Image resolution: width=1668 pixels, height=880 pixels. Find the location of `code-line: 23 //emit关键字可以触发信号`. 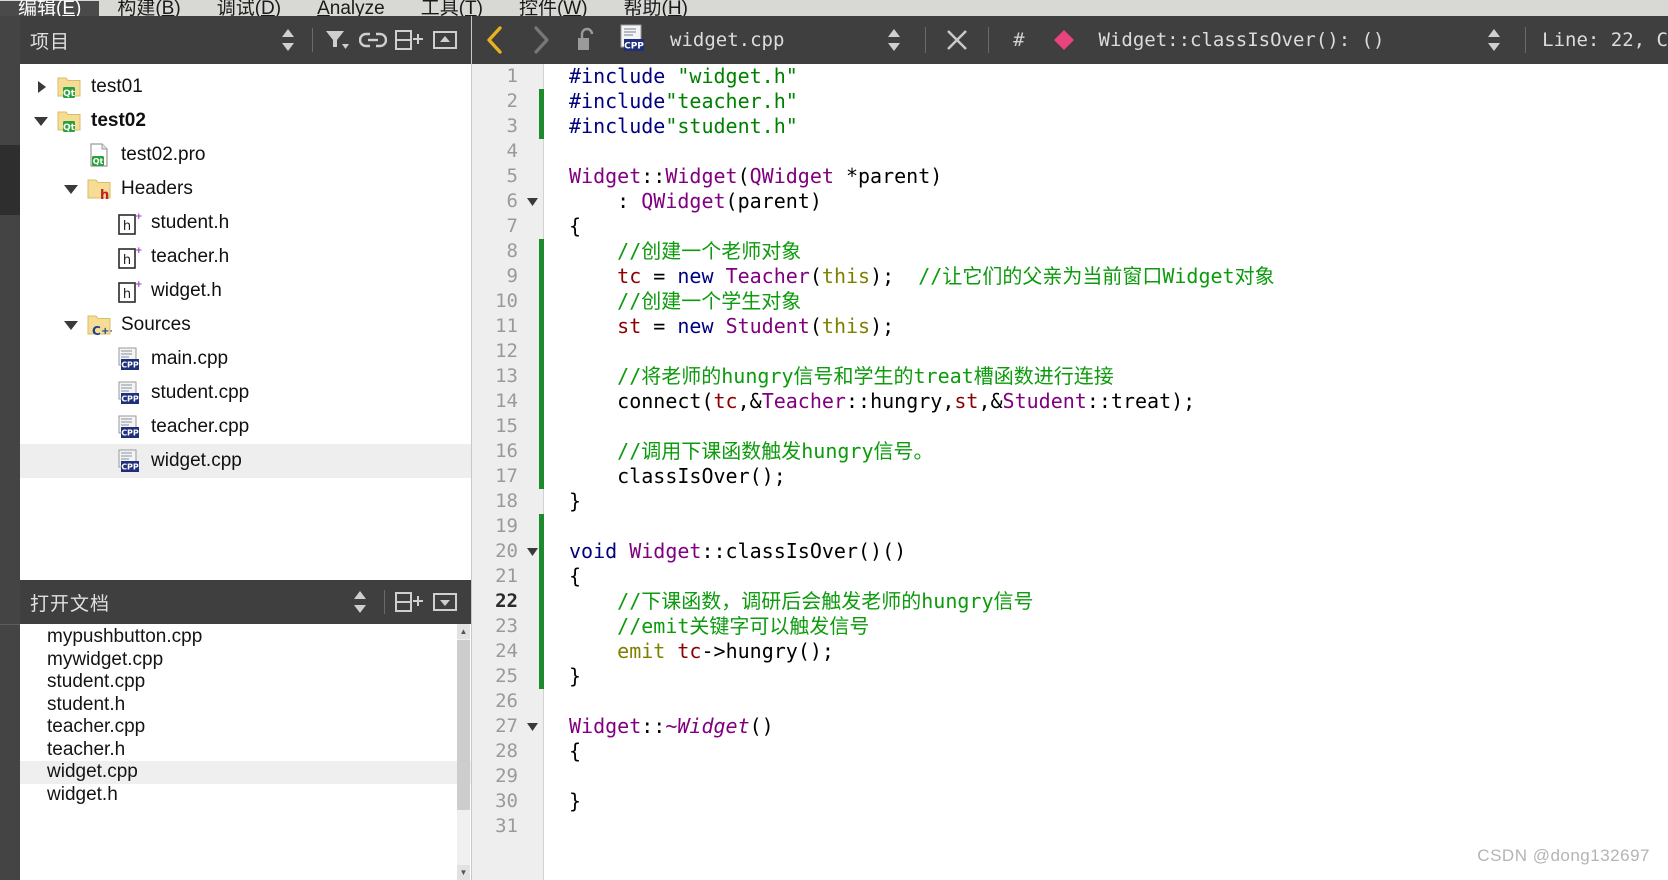

code-line: 23 //emit关键字可以触发信号 is located at coordinates (1081, 626).